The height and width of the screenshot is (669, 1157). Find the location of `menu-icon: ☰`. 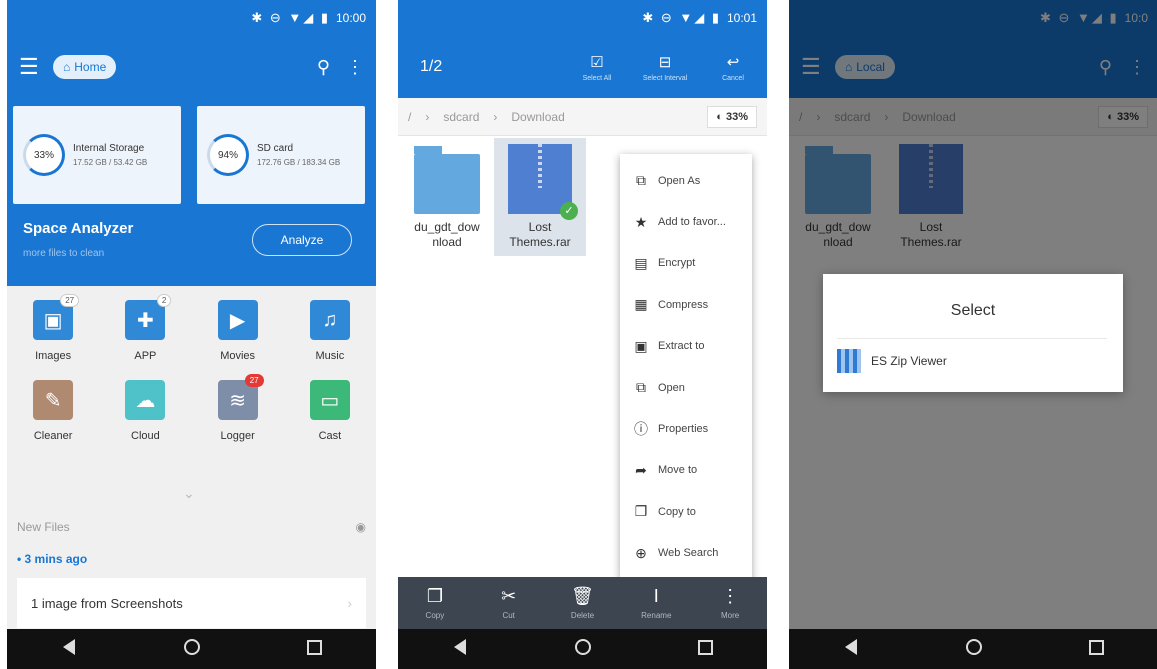

menu-icon: ☰ is located at coordinates (36, 67).